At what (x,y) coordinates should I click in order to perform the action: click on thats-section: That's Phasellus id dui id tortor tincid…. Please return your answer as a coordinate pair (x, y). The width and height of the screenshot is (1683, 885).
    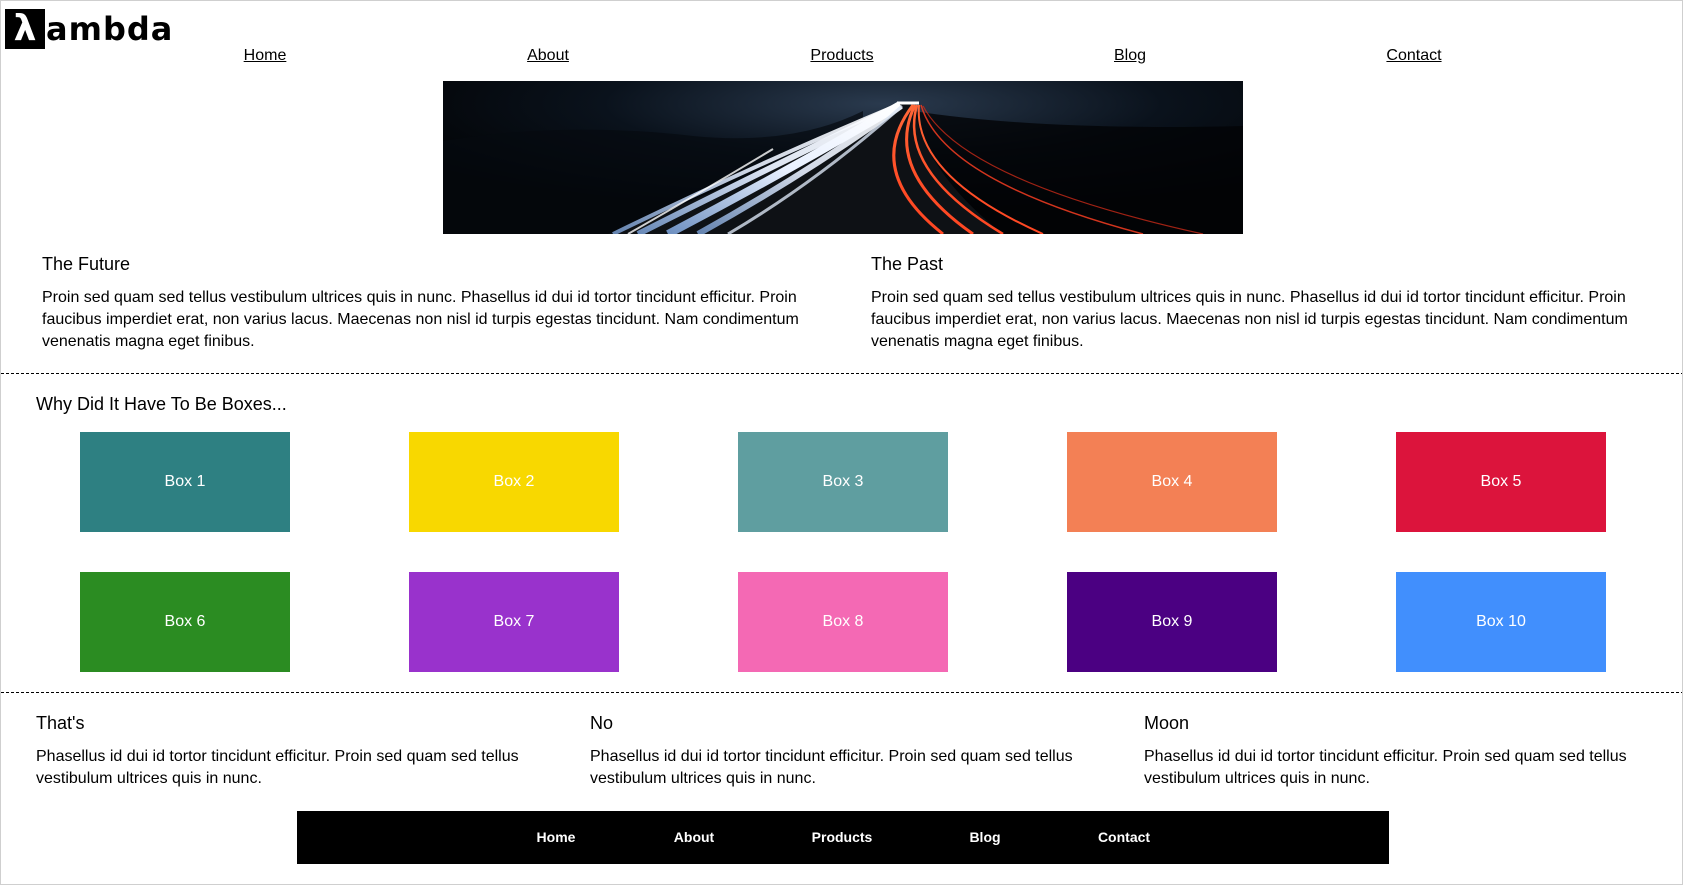
    Looking at the image, I should click on (296, 751).